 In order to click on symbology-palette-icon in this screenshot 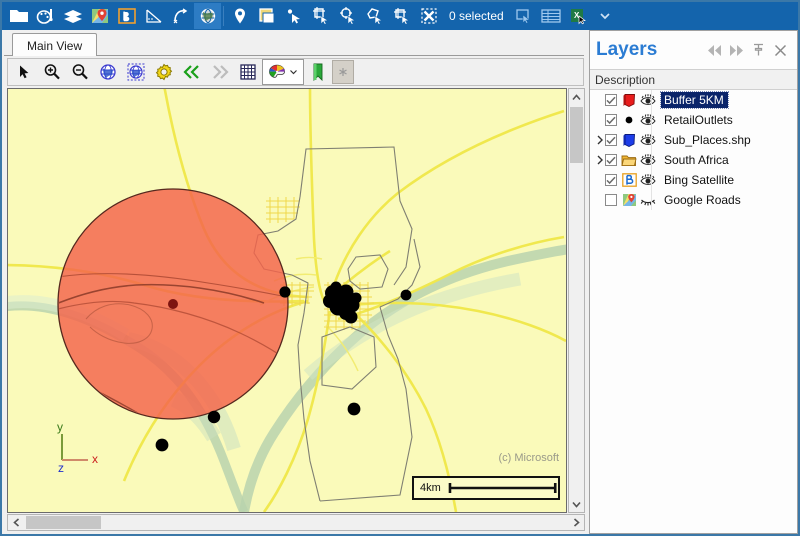, I will do `click(45, 16)`.